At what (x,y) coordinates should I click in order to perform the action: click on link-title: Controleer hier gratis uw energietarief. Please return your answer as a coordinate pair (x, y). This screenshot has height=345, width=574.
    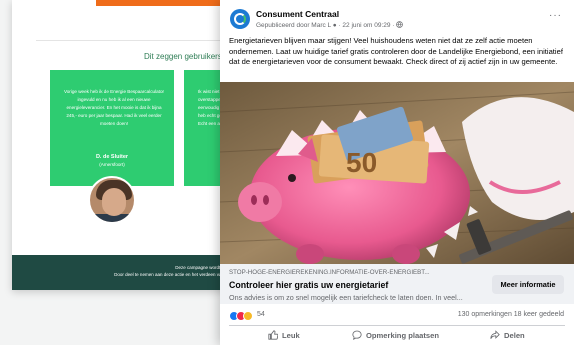
    Looking at the image, I should click on (308, 285).